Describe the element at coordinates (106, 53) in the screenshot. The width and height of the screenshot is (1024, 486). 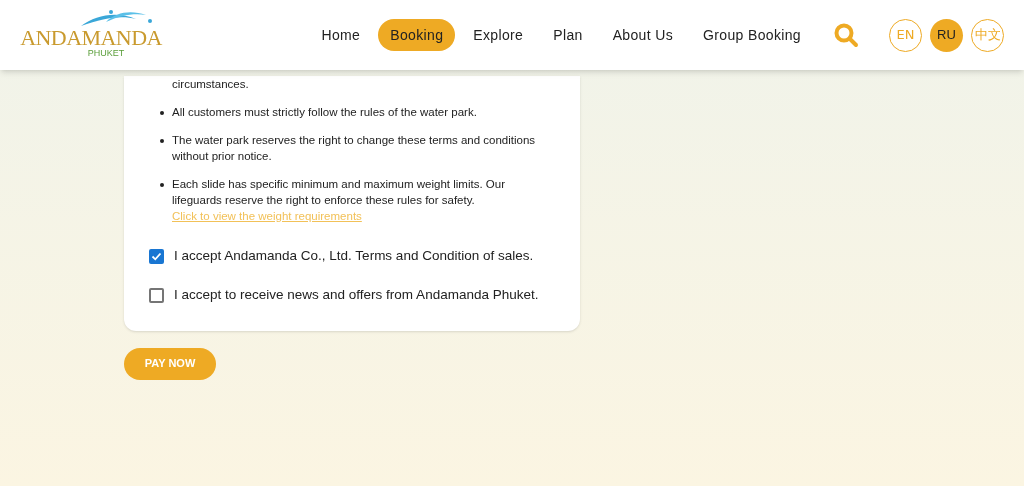
I see `logo-subtitle: PHUKET` at that location.